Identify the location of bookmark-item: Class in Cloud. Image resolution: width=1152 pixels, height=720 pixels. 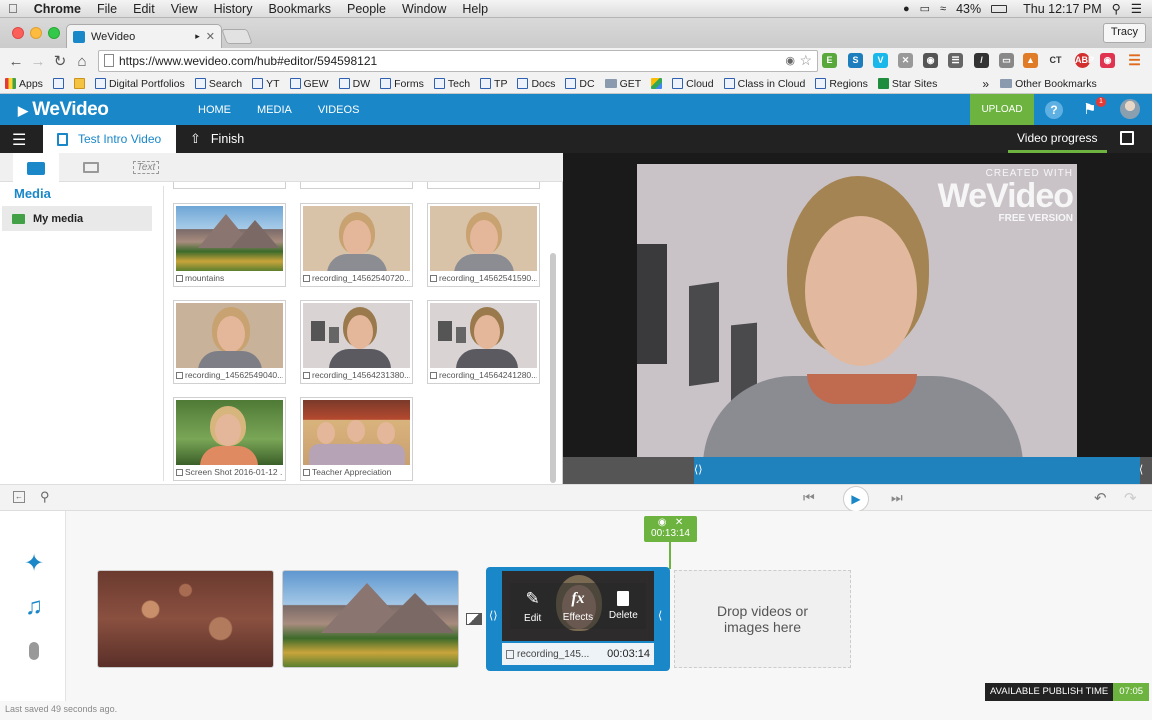
(765, 84).